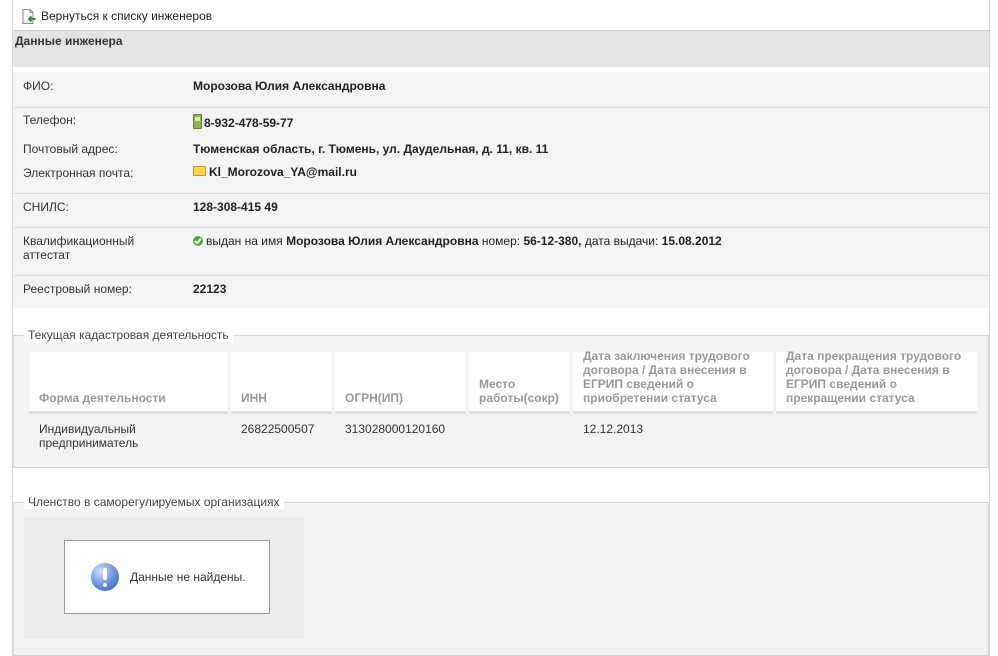  What do you see at coordinates (501, 211) in the screenshot?
I see `row-snils: СНИЛС: 128-308-415 49` at bounding box center [501, 211].